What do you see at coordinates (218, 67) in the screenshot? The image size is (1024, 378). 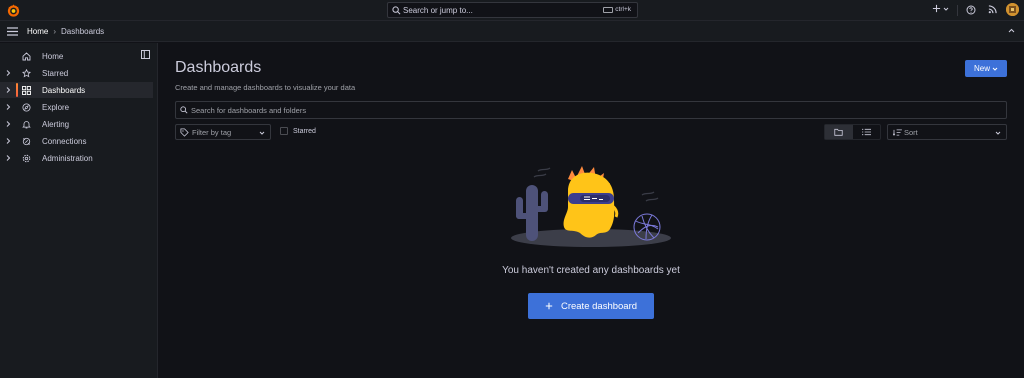 I see `page-title: Dashboards` at bounding box center [218, 67].